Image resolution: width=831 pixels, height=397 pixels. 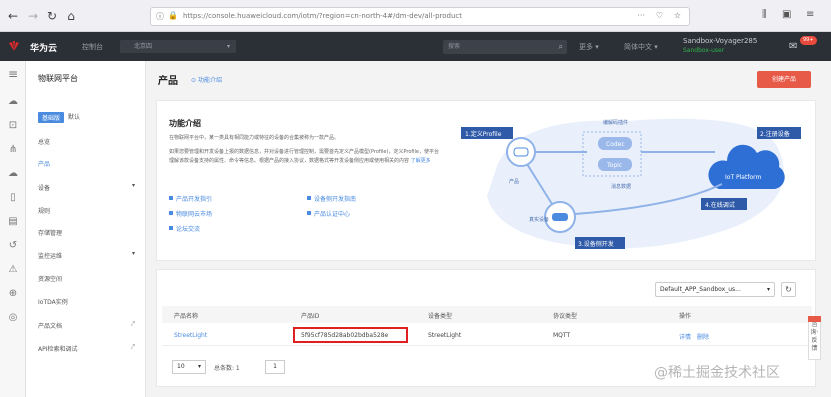 I want to click on table-header: 产品名称 产品ID 设备类型 协议类型 操作, so click(x=487, y=314).